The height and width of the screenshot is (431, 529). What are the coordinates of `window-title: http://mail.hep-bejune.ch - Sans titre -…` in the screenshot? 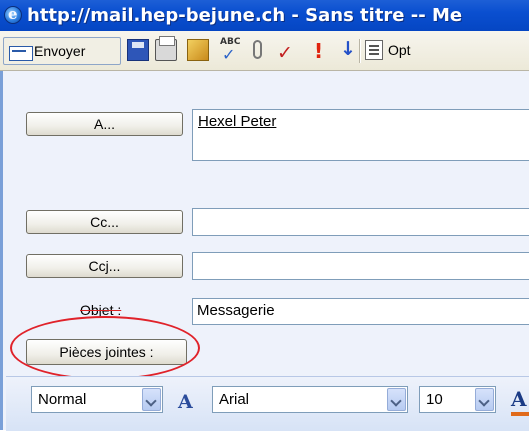 It's located at (245, 15).